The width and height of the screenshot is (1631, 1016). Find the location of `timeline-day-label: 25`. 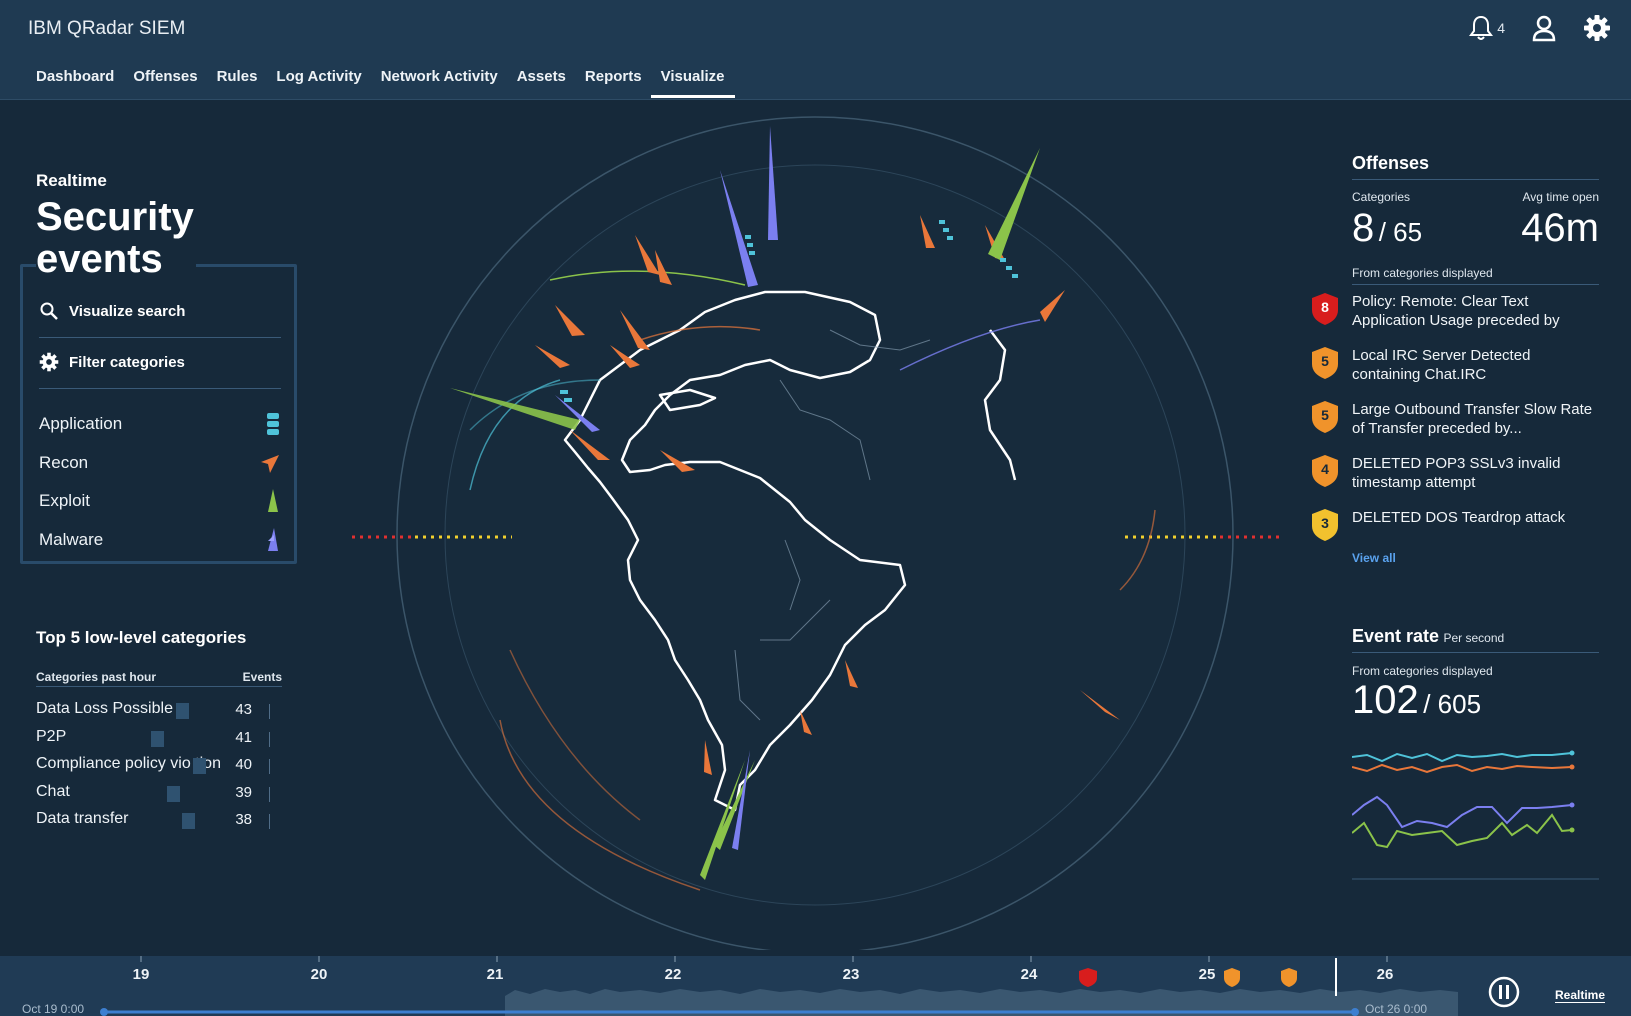

timeline-day-label: 25 is located at coordinates (1207, 974).